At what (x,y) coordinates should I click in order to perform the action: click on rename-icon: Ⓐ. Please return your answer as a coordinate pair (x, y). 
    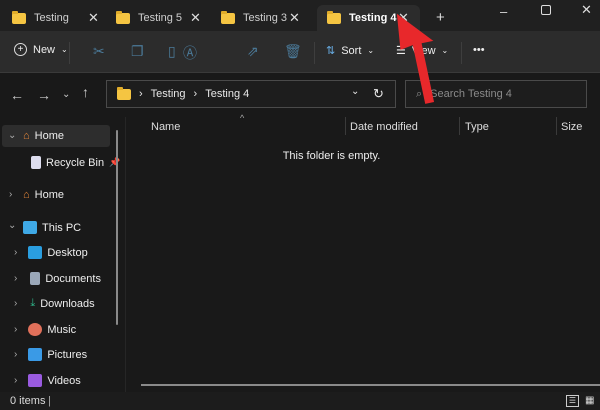
    Looking at the image, I should click on (190, 53).